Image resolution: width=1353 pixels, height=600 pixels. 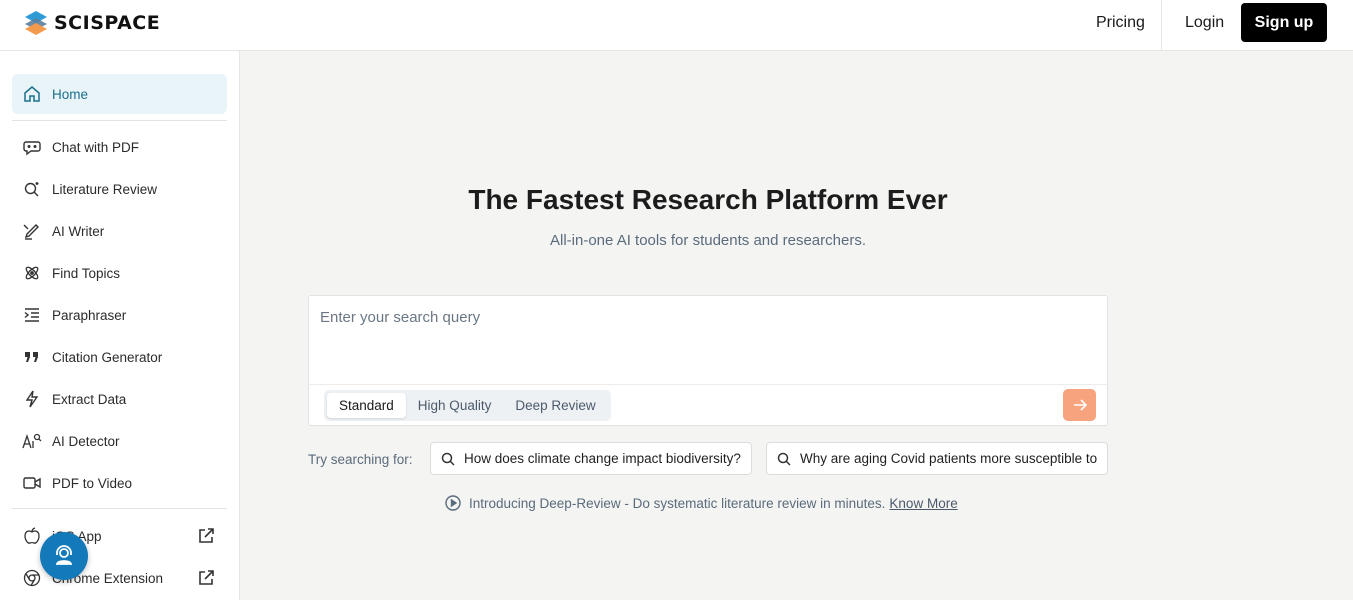 What do you see at coordinates (1120, 23) in the screenshot?
I see `pricing-link: Pricing` at bounding box center [1120, 23].